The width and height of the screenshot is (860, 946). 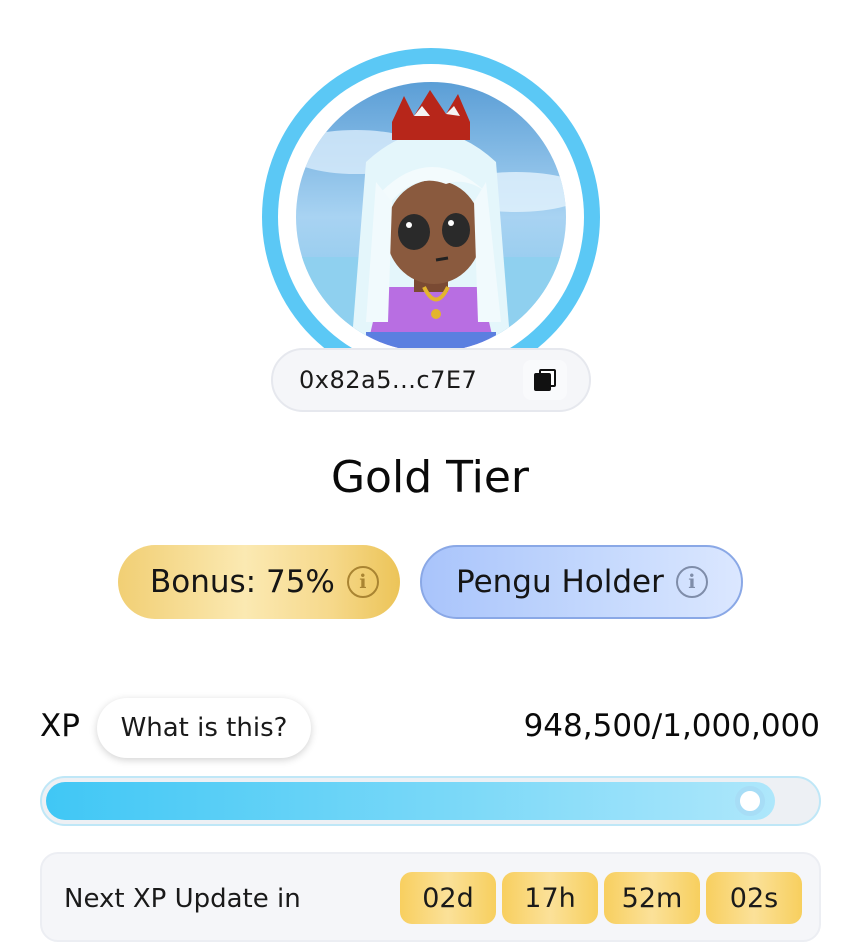 I want to click on bonus-badge: Bonus: 75% i, so click(x=259, y=582).